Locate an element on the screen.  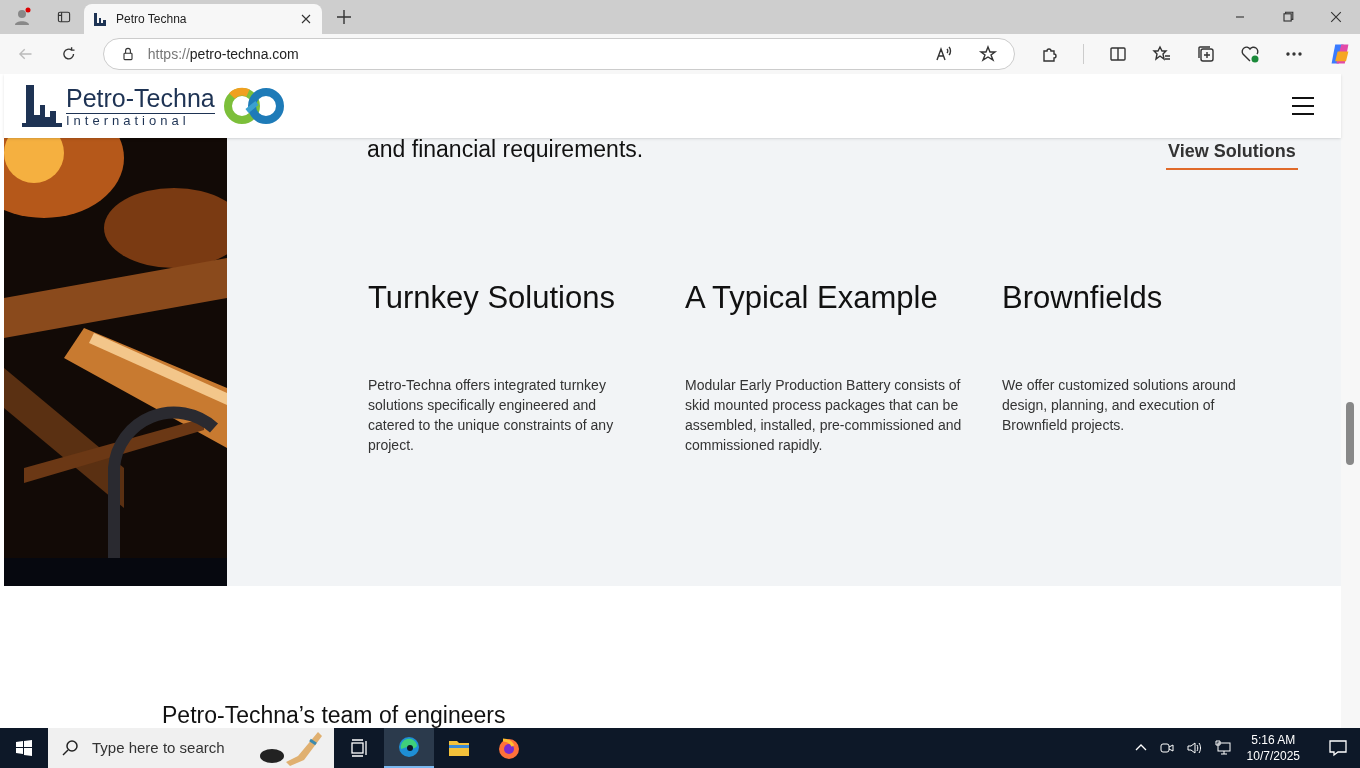
split-screen-icon is located at coordinates (1118, 54).